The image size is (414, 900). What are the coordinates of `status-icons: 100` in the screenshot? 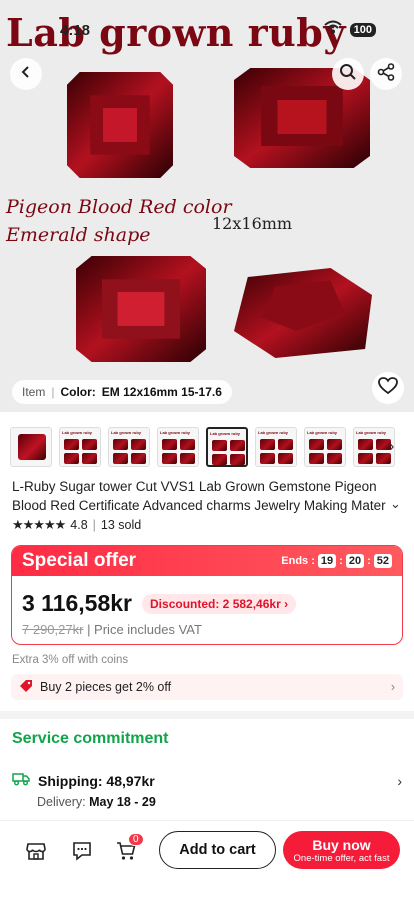 It's located at (349, 29).